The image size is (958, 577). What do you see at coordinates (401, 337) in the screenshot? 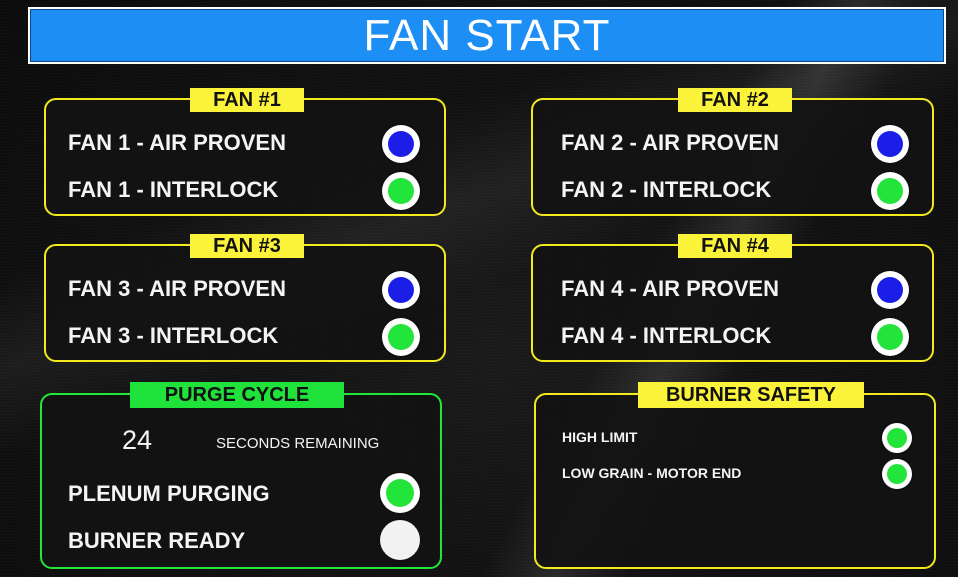
I see `fan-3-interlock-indicator` at bounding box center [401, 337].